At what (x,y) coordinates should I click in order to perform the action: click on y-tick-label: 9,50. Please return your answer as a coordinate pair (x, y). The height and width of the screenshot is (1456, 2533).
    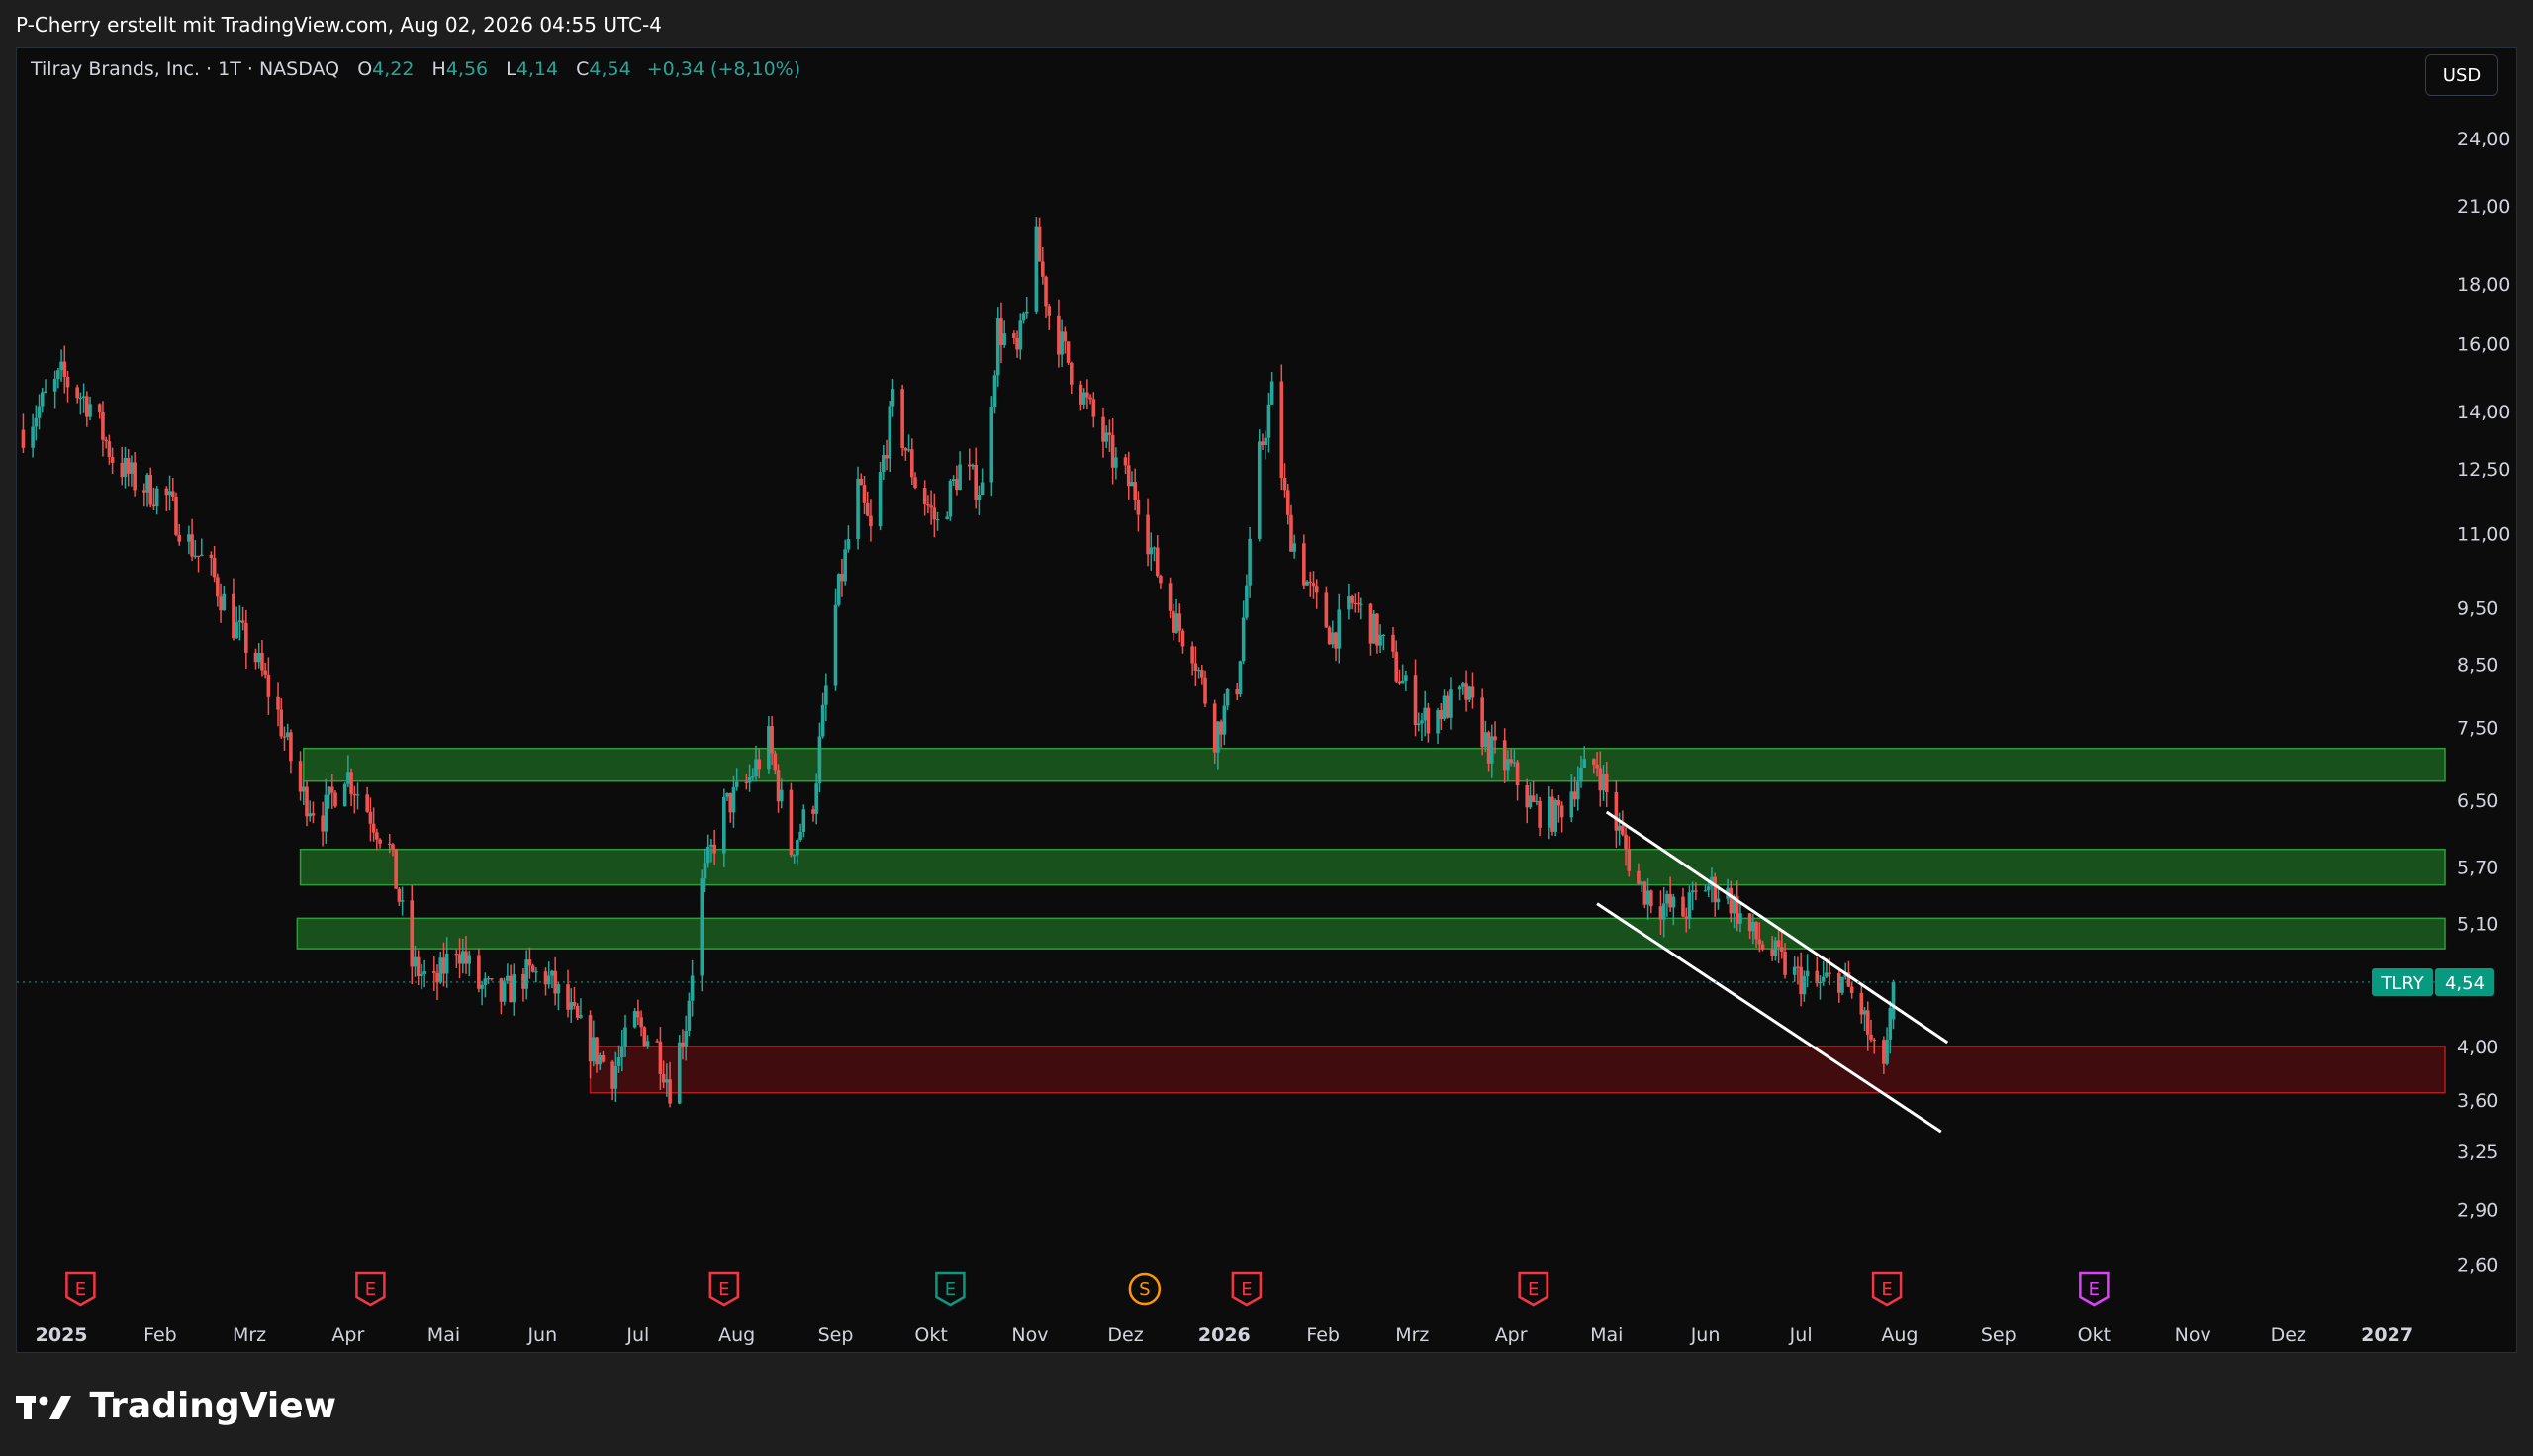
    Looking at the image, I should click on (2477, 609).